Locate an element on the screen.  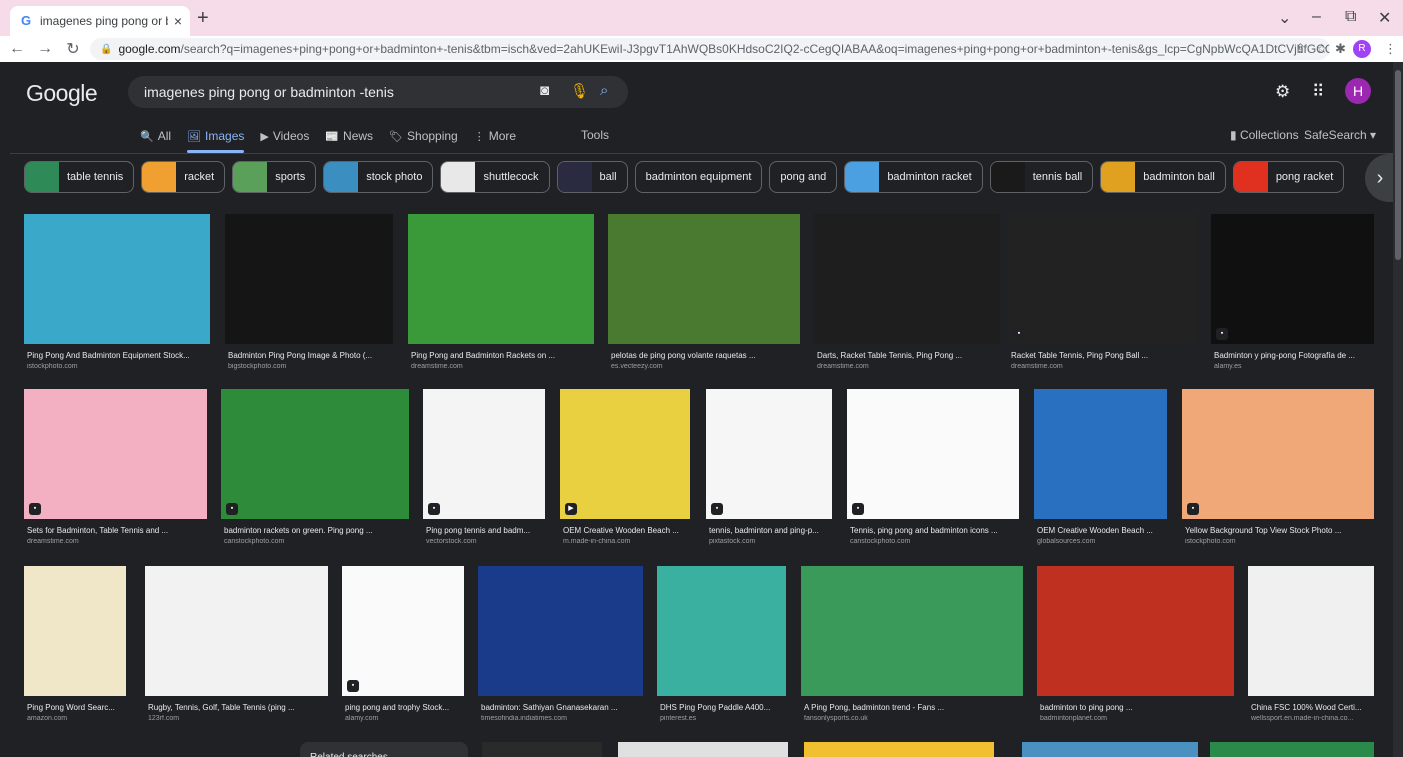
gear-icon: ⚙ is located at coordinates (1282, 92).